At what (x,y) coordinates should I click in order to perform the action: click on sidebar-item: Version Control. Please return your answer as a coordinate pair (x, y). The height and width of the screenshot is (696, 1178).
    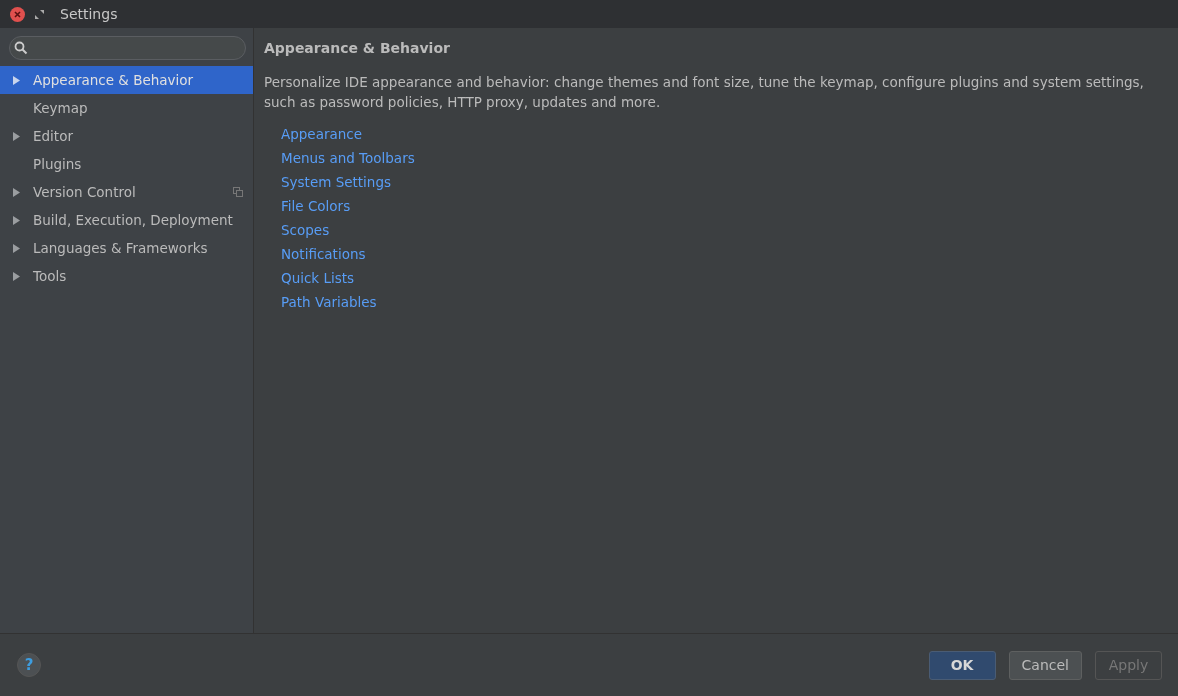
    Looking at the image, I should click on (126, 192).